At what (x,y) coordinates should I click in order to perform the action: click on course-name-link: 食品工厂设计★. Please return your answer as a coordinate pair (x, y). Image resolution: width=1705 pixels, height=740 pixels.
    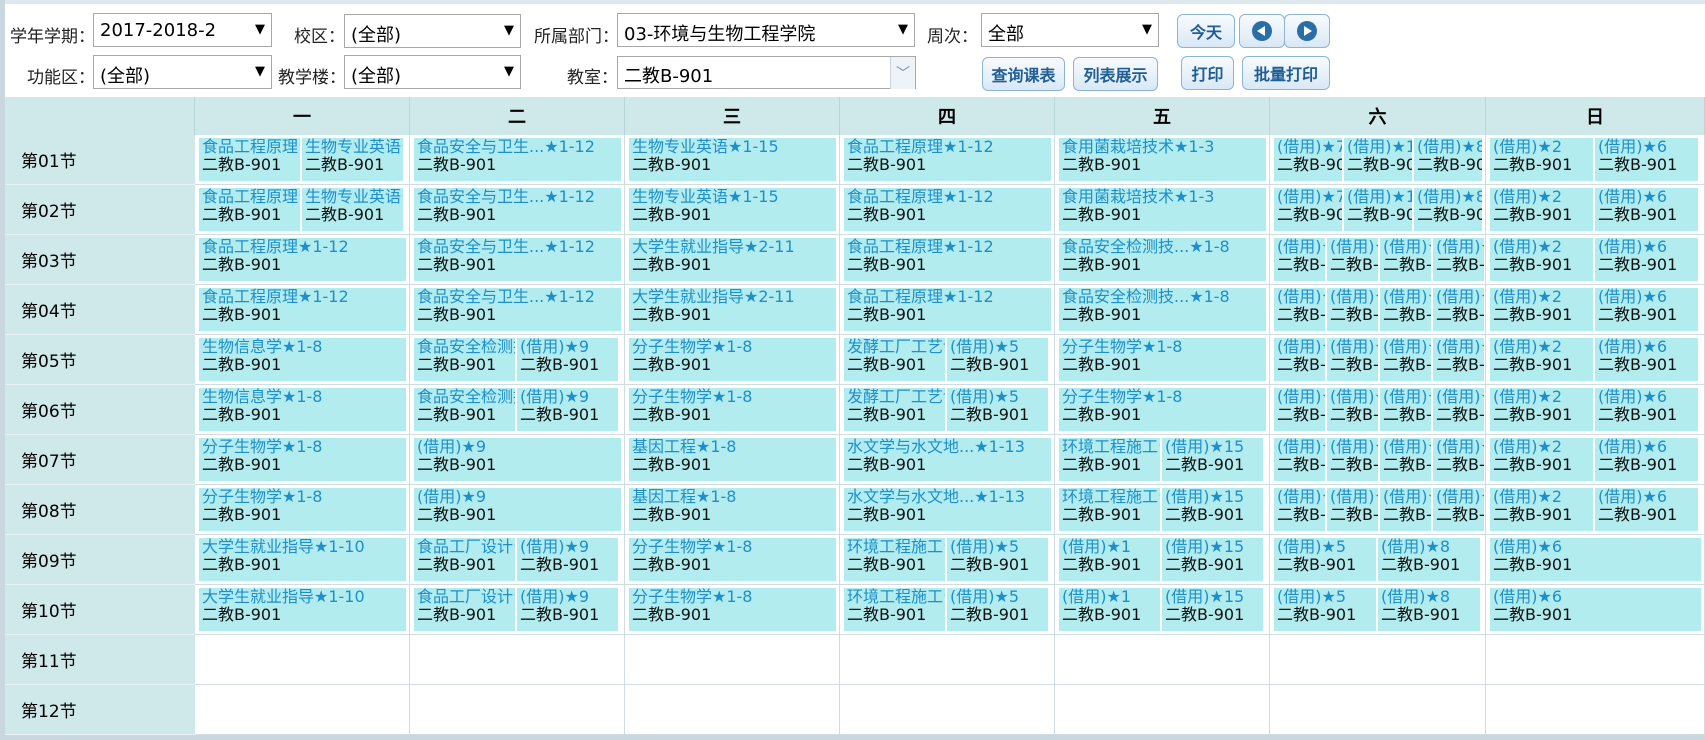
    Looking at the image, I should click on (466, 547).